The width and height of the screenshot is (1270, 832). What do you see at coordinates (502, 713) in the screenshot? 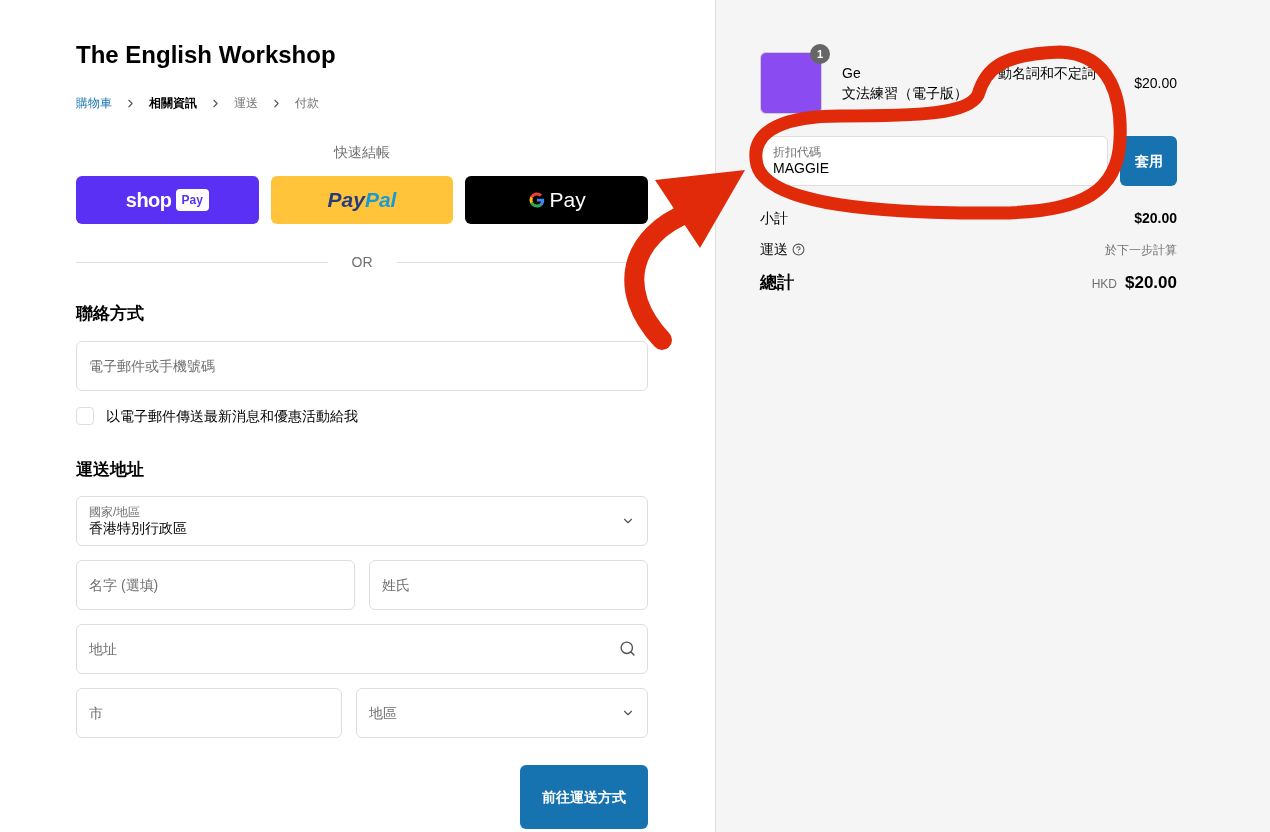
I see `select-field: 地區` at bounding box center [502, 713].